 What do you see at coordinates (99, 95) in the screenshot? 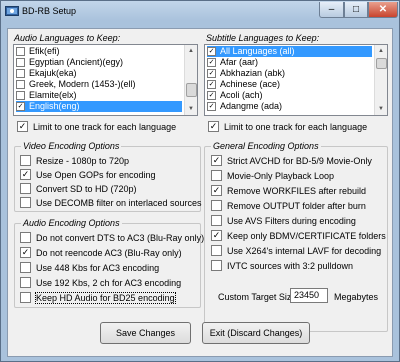
I see `list-item: Elamite(elx)` at bounding box center [99, 95].